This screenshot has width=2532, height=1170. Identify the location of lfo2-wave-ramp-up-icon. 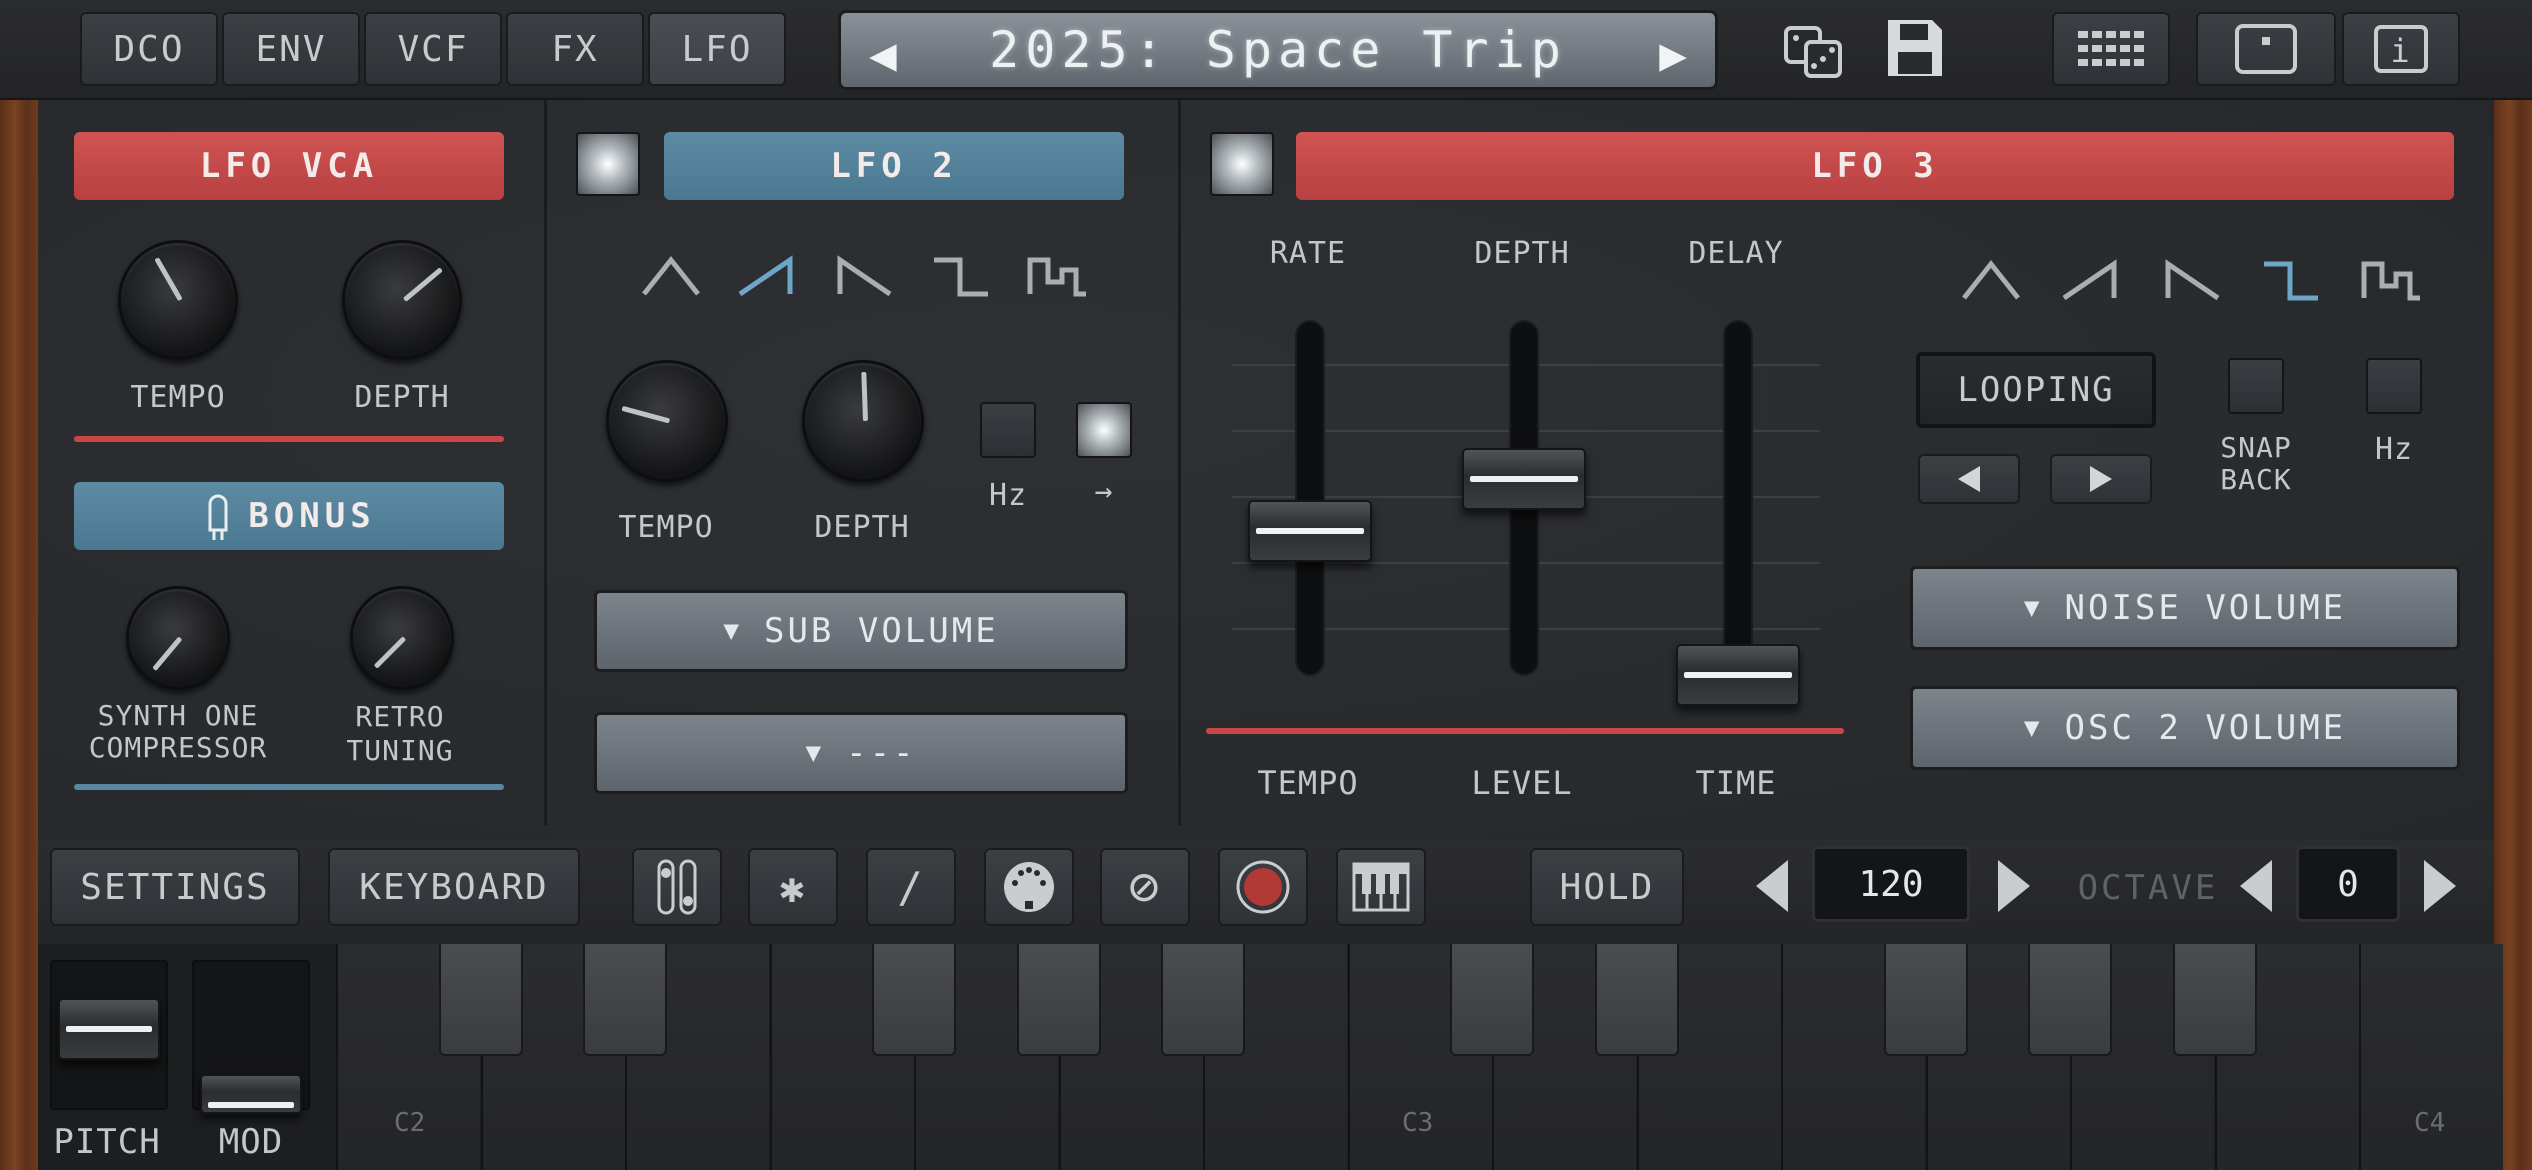
(767, 276).